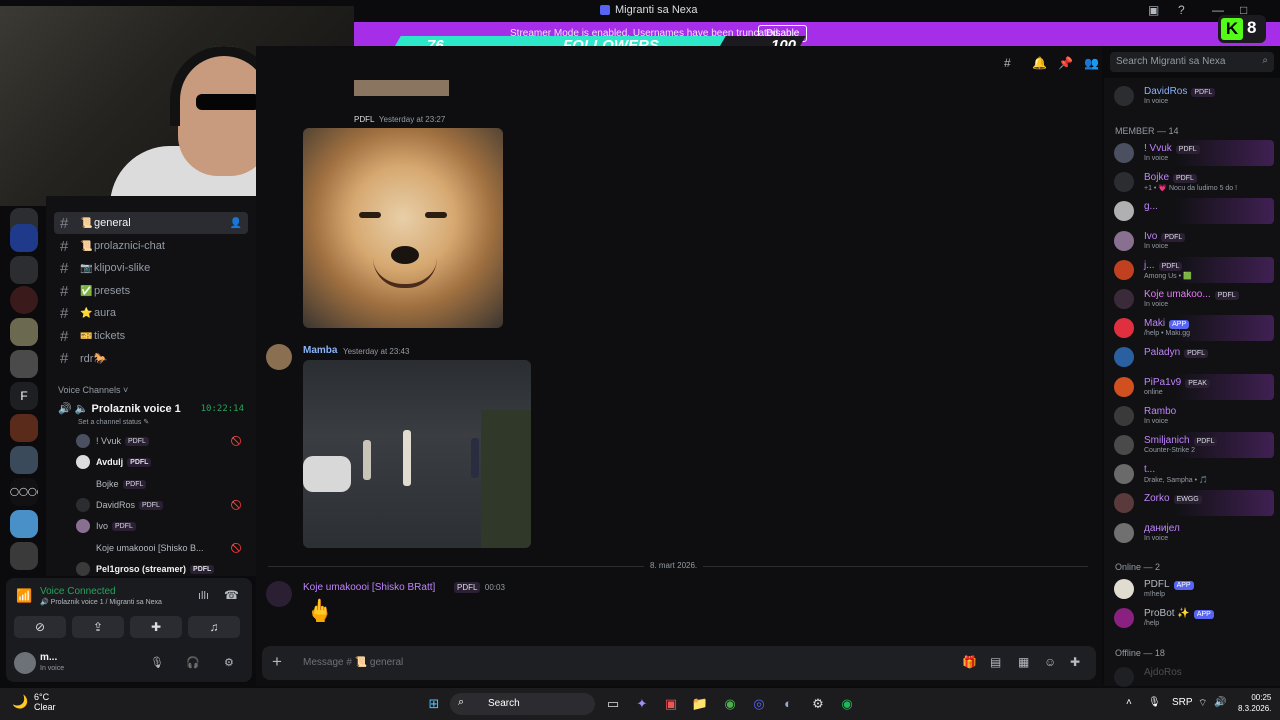 Image resolution: width=1280 pixels, height=720 pixels. Describe the element at coordinates (1192, 96) in the screenshot. I see `member-item: DavidRos PDFL In voice` at that location.